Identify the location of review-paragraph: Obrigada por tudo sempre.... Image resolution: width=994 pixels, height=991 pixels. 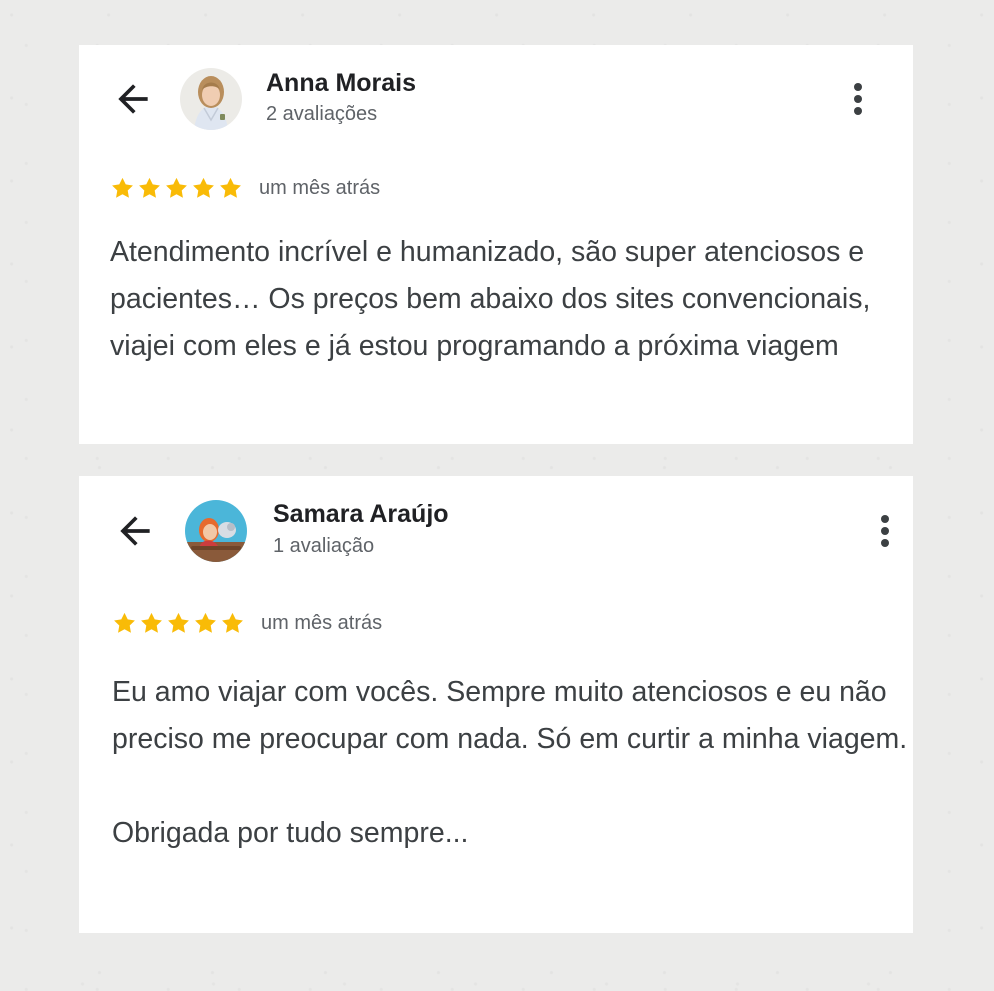
(290, 833).